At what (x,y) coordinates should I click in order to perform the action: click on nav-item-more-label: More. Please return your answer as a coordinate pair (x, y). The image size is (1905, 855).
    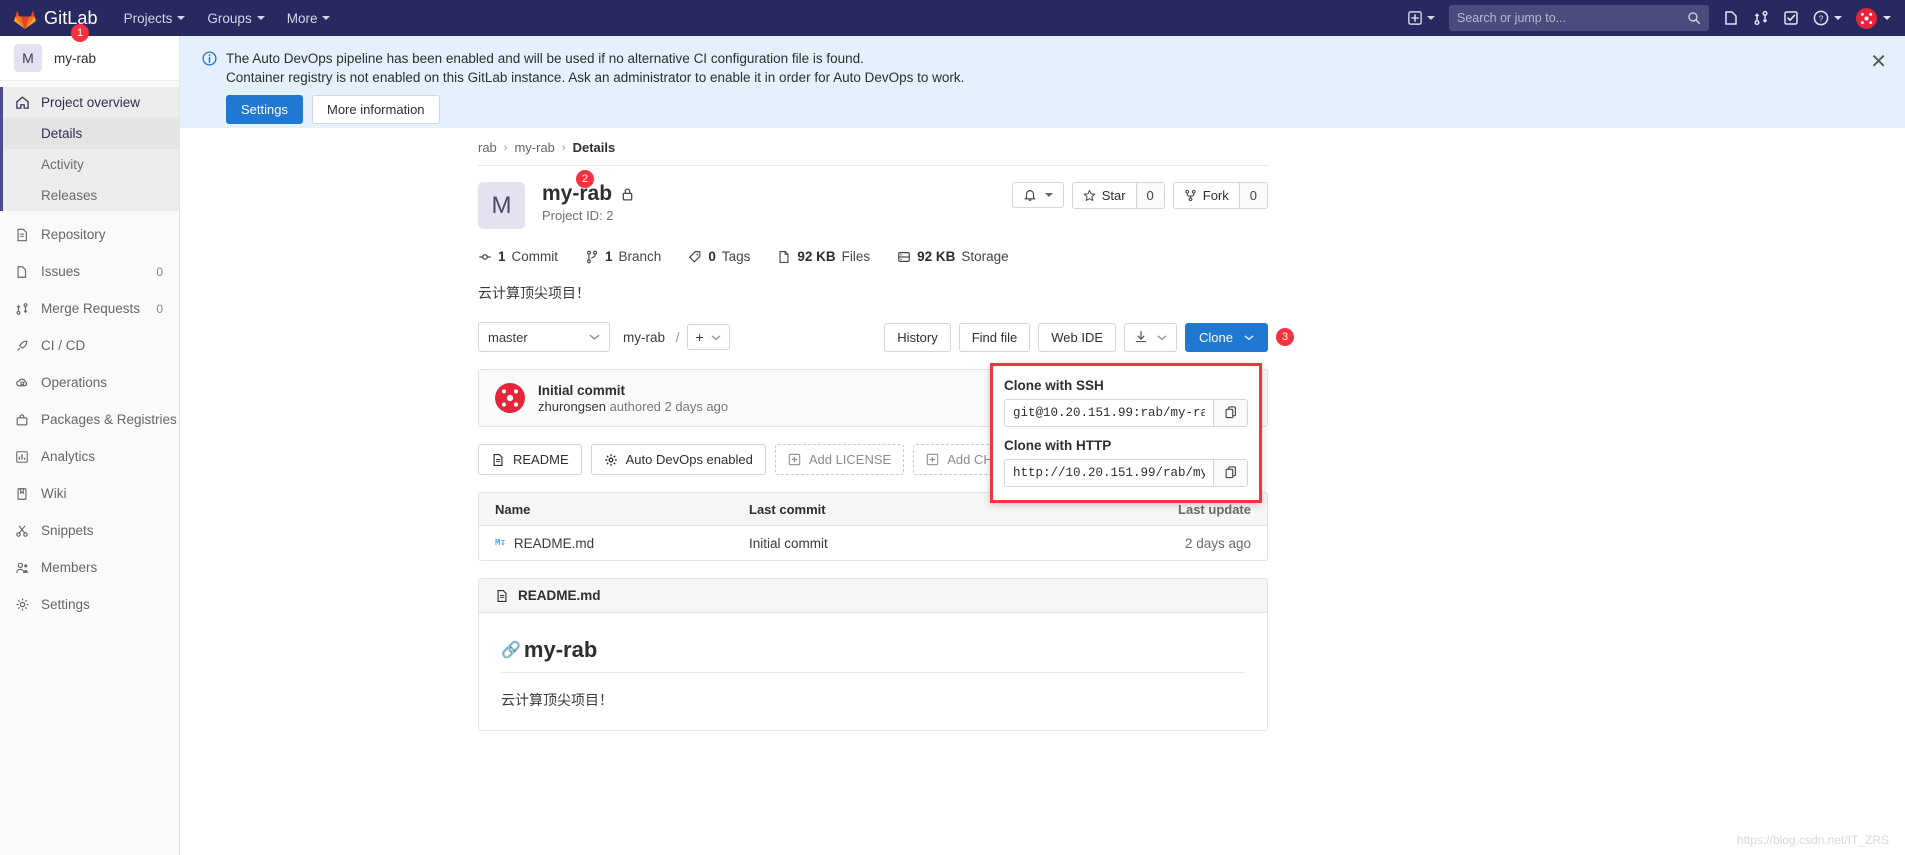
    Looking at the image, I should click on (302, 18).